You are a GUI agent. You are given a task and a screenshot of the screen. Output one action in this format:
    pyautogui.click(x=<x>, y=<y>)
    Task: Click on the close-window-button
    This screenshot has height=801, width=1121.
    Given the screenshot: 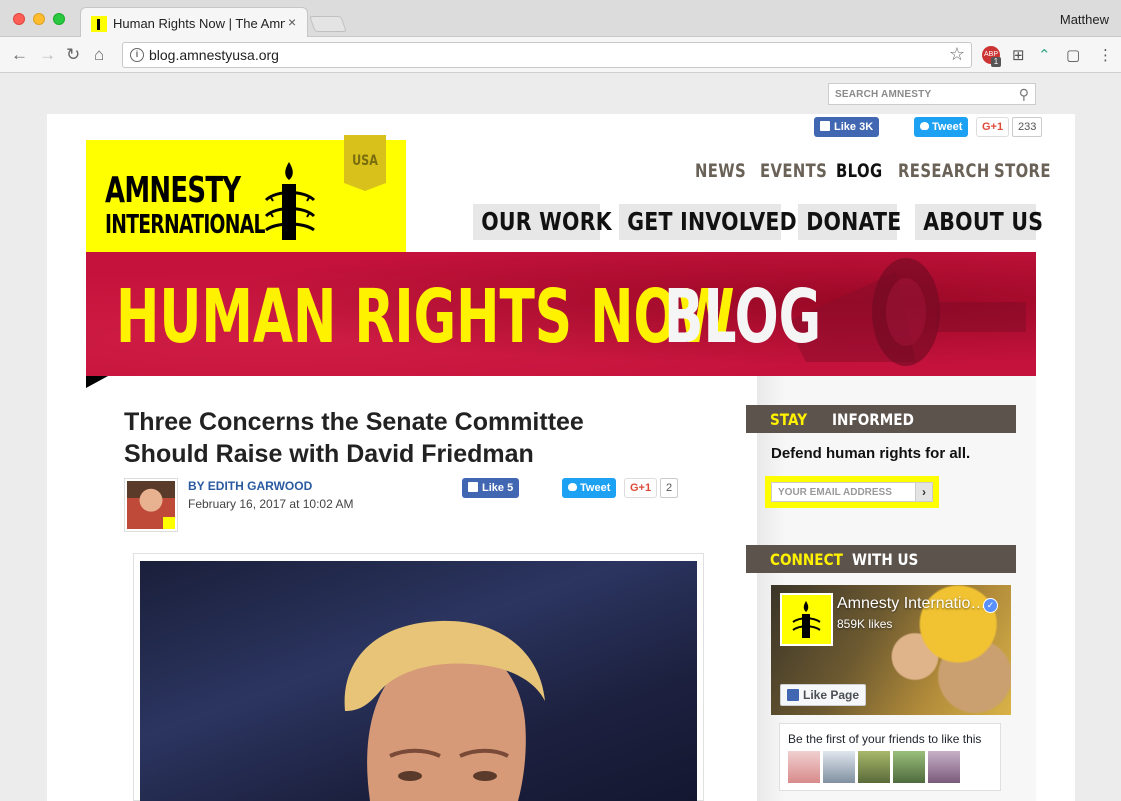 What is the action you would take?
    pyautogui.click(x=19, y=19)
    